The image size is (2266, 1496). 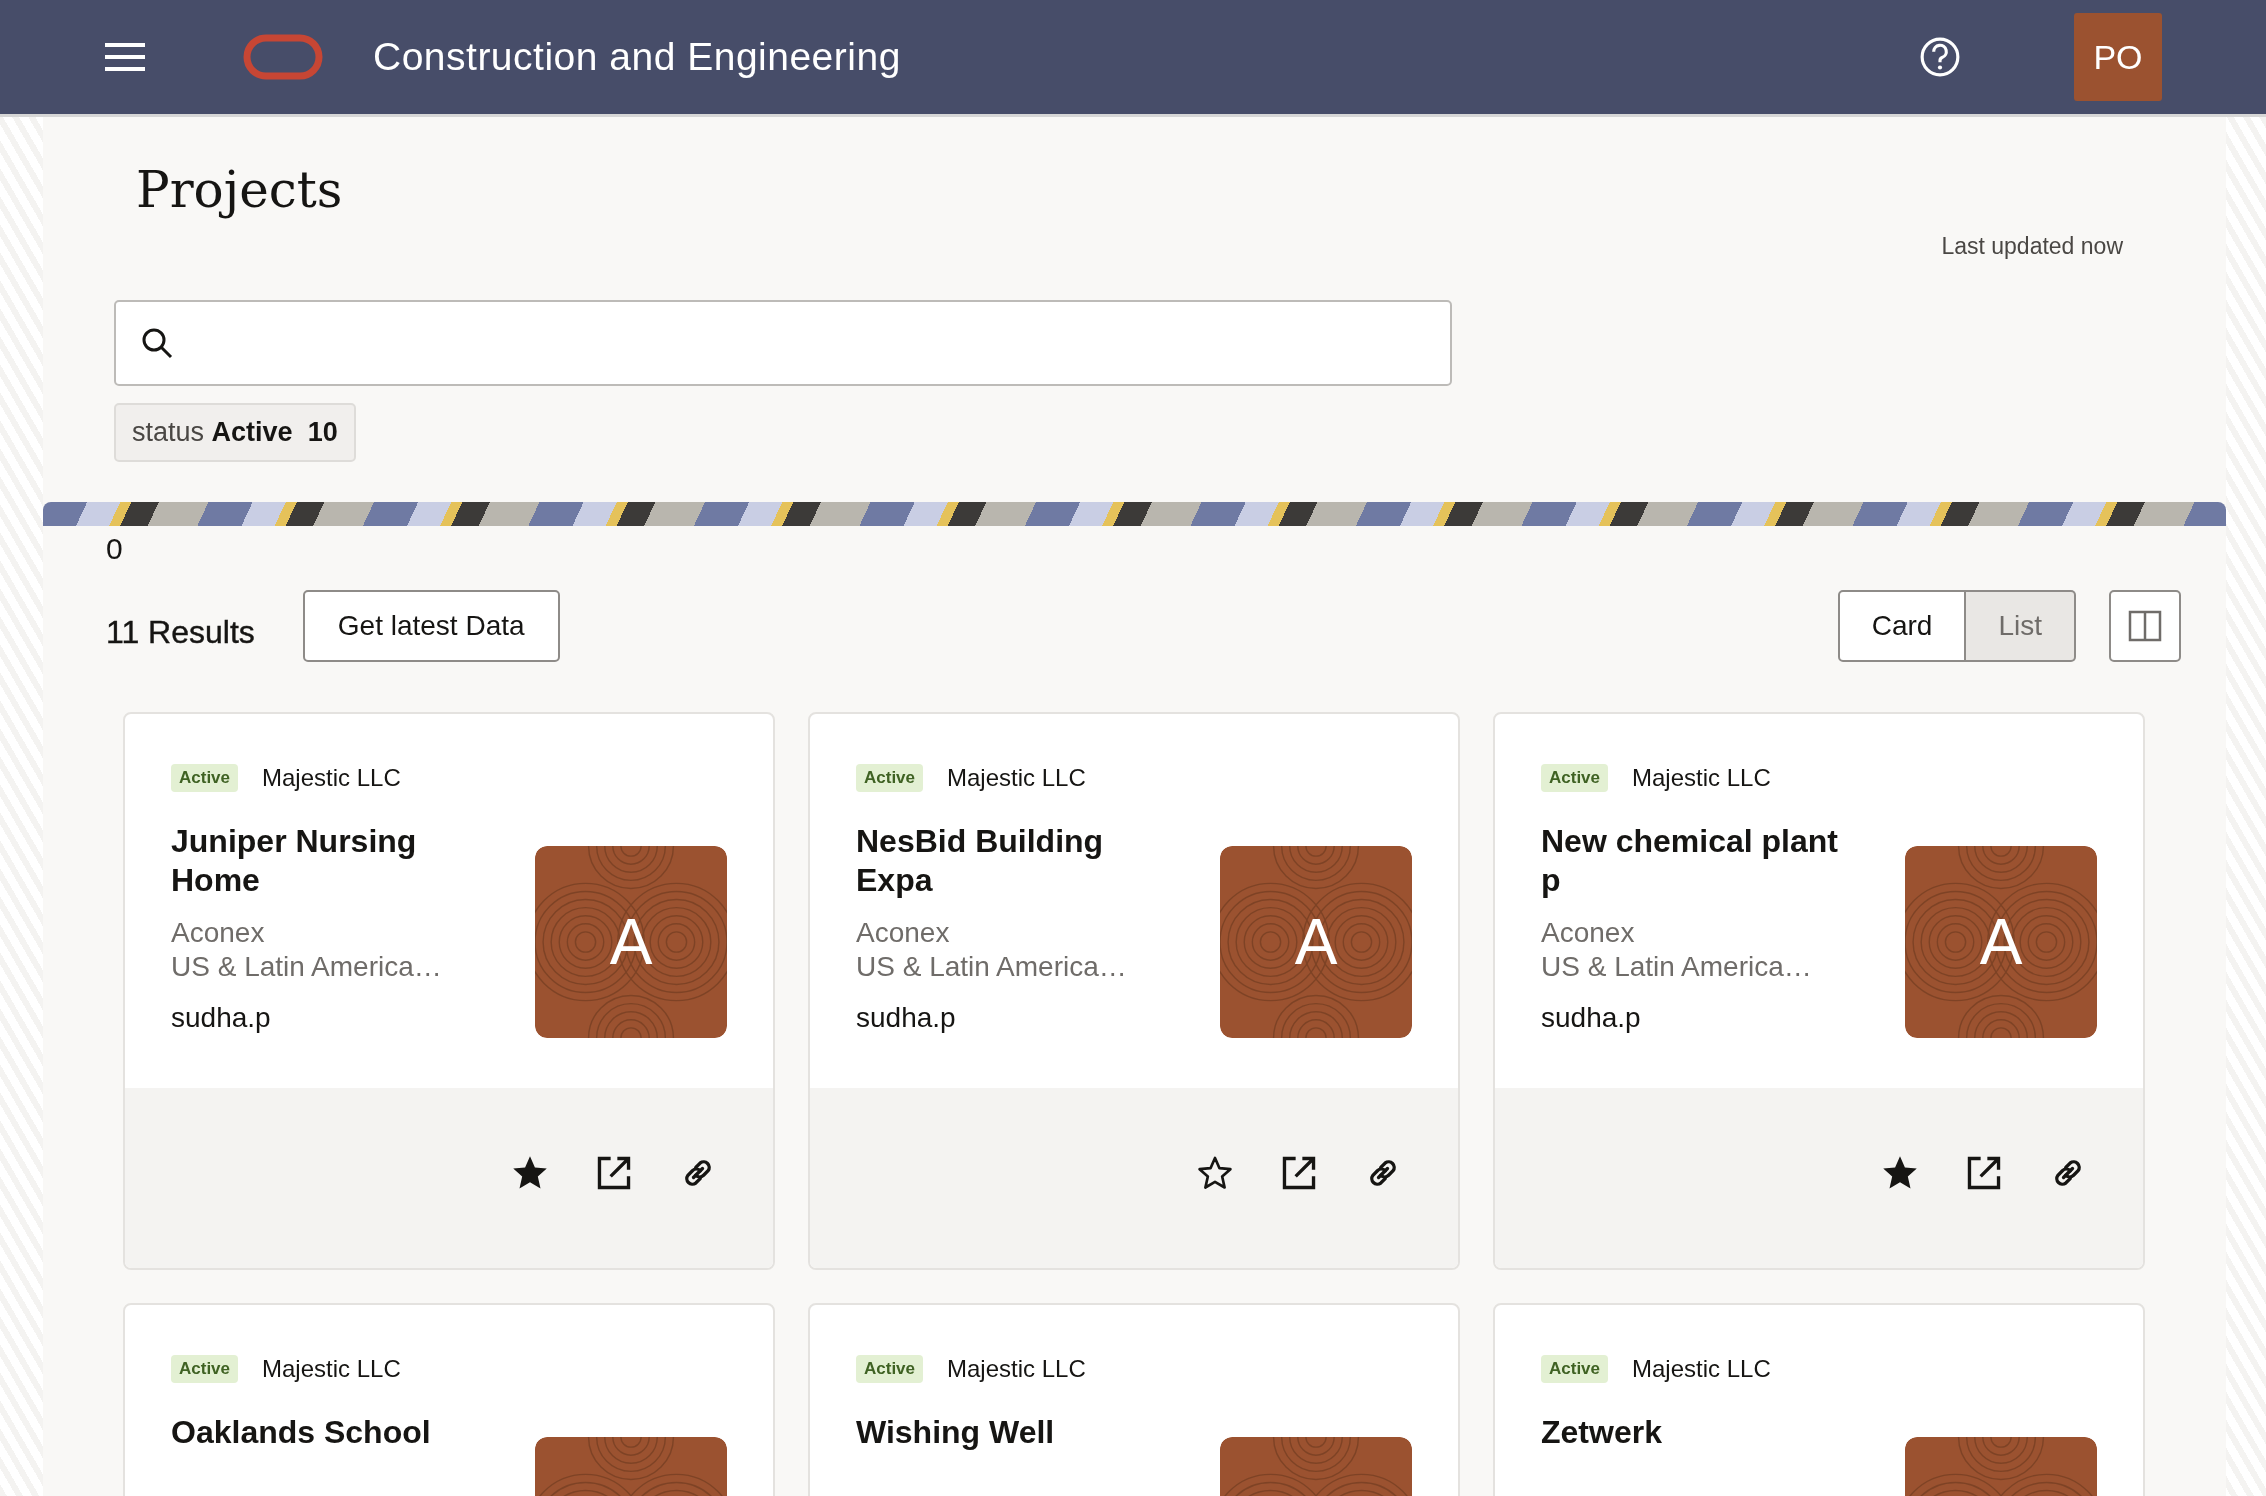 I want to click on app-title: Construction and Engineering, so click(x=637, y=57).